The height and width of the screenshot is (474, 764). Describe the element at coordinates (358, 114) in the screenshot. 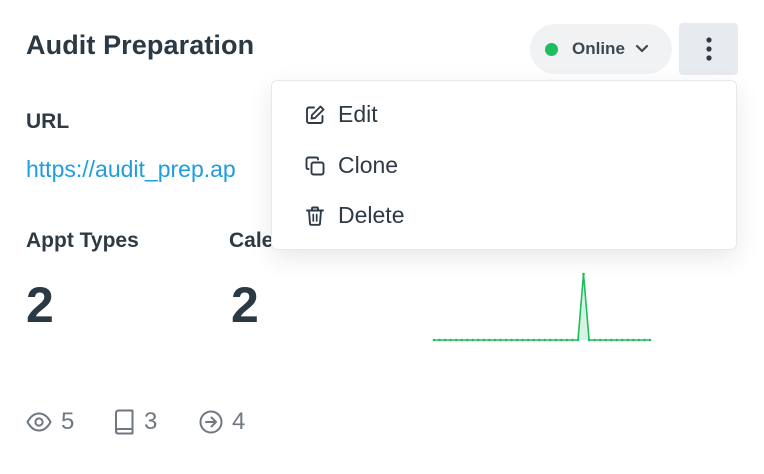

I see `menu-item-label: Edit` at that location.